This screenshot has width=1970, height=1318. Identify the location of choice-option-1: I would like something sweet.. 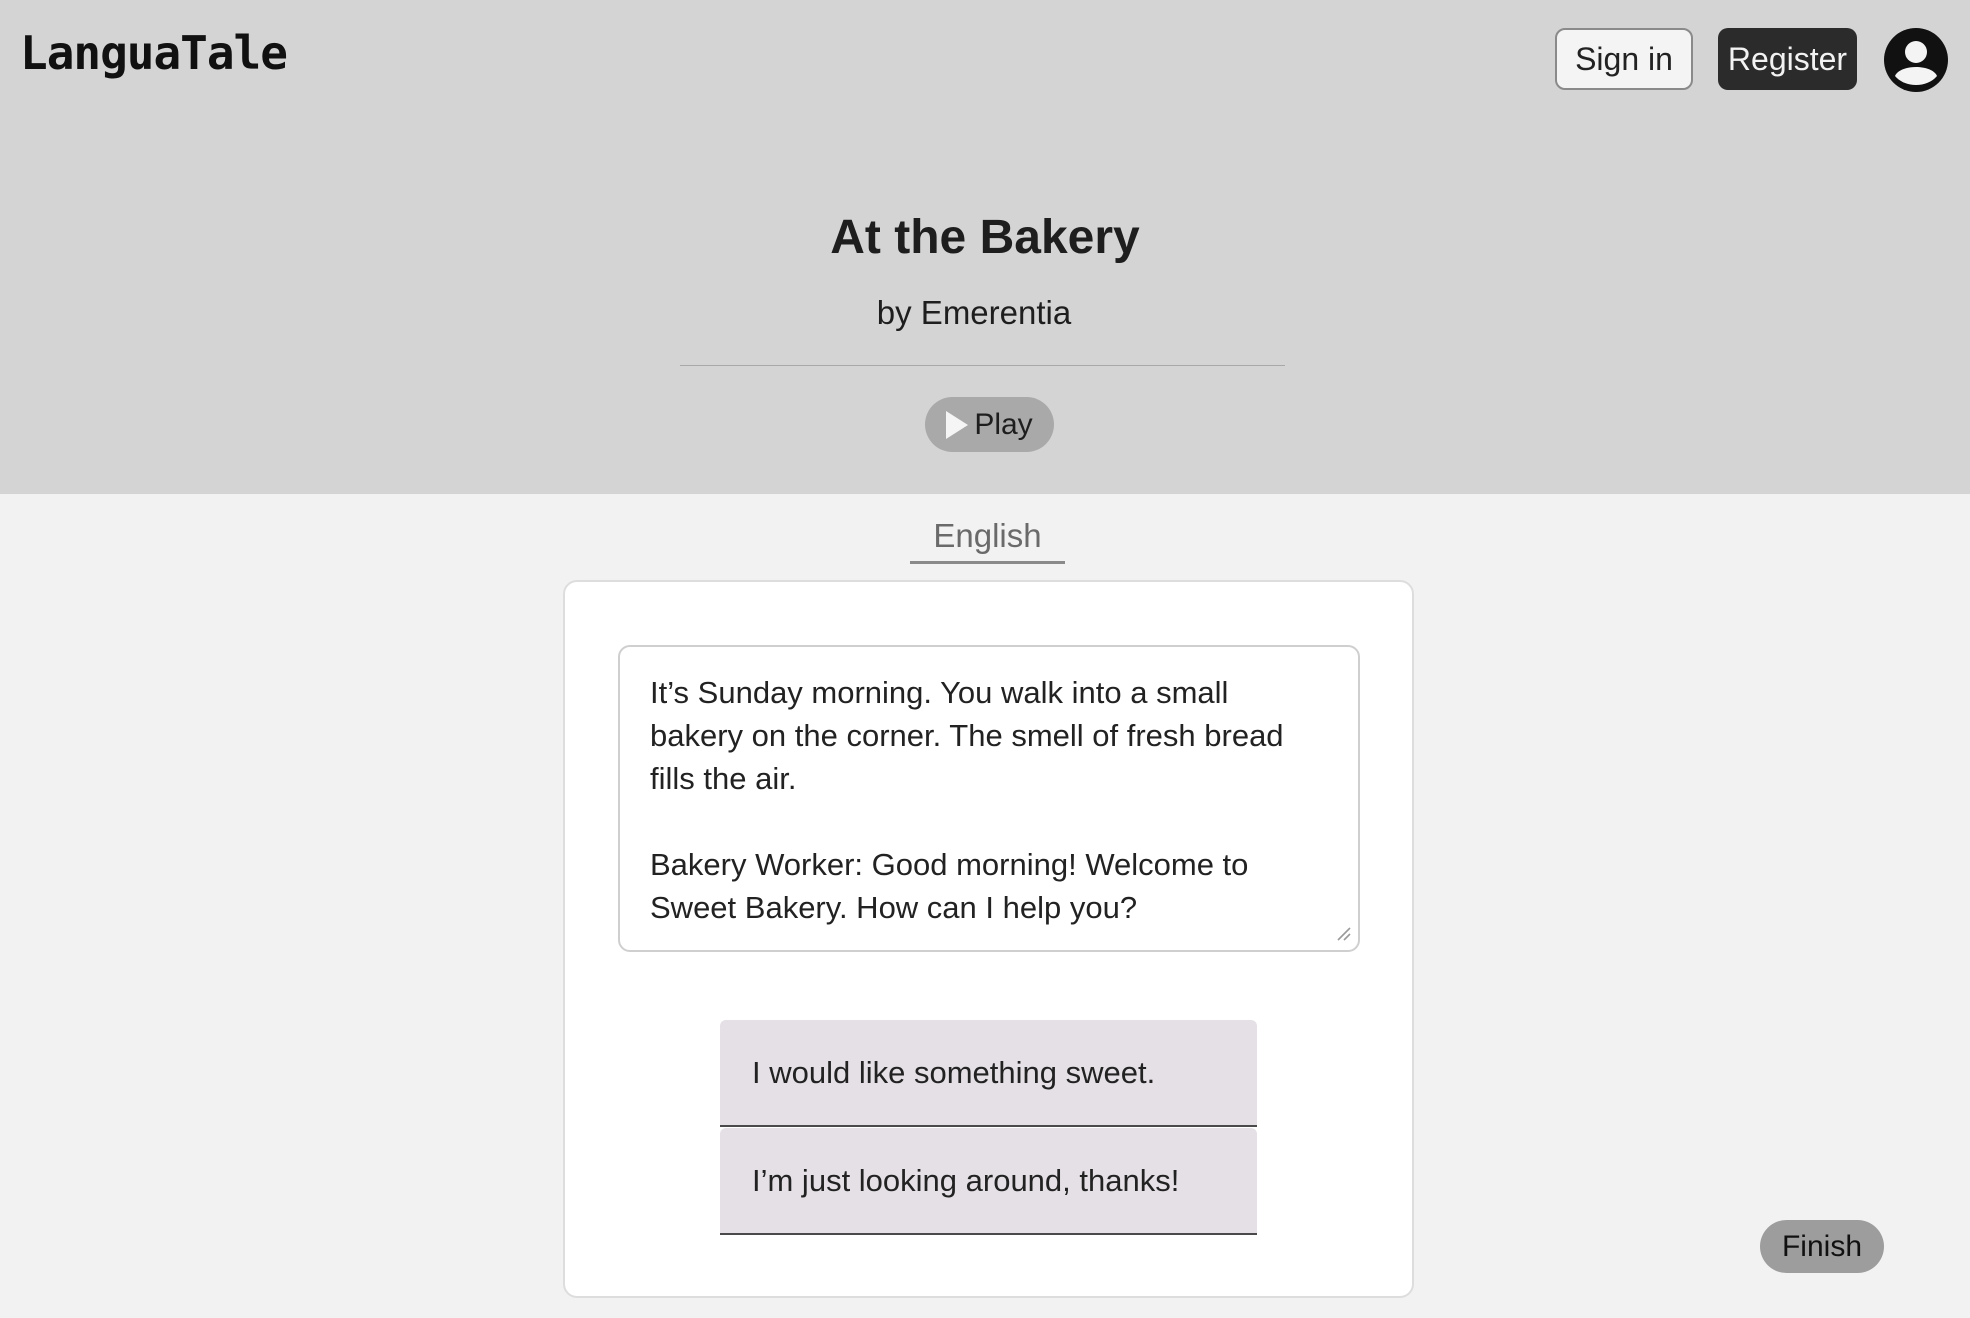
(988, 1073).